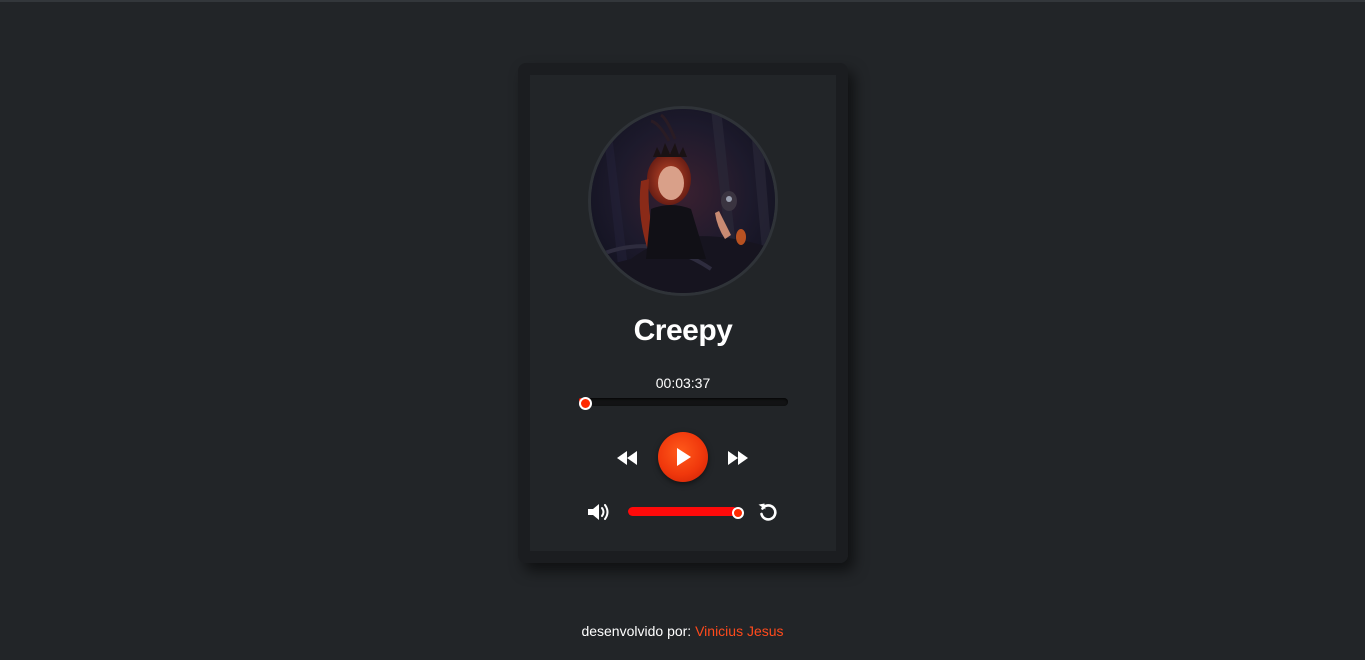 Image resolution: width=1365 pixels, height=660 pixels. Describe the element at coordinates (682, 1) in the screenshot. I see `top-border` at that location.